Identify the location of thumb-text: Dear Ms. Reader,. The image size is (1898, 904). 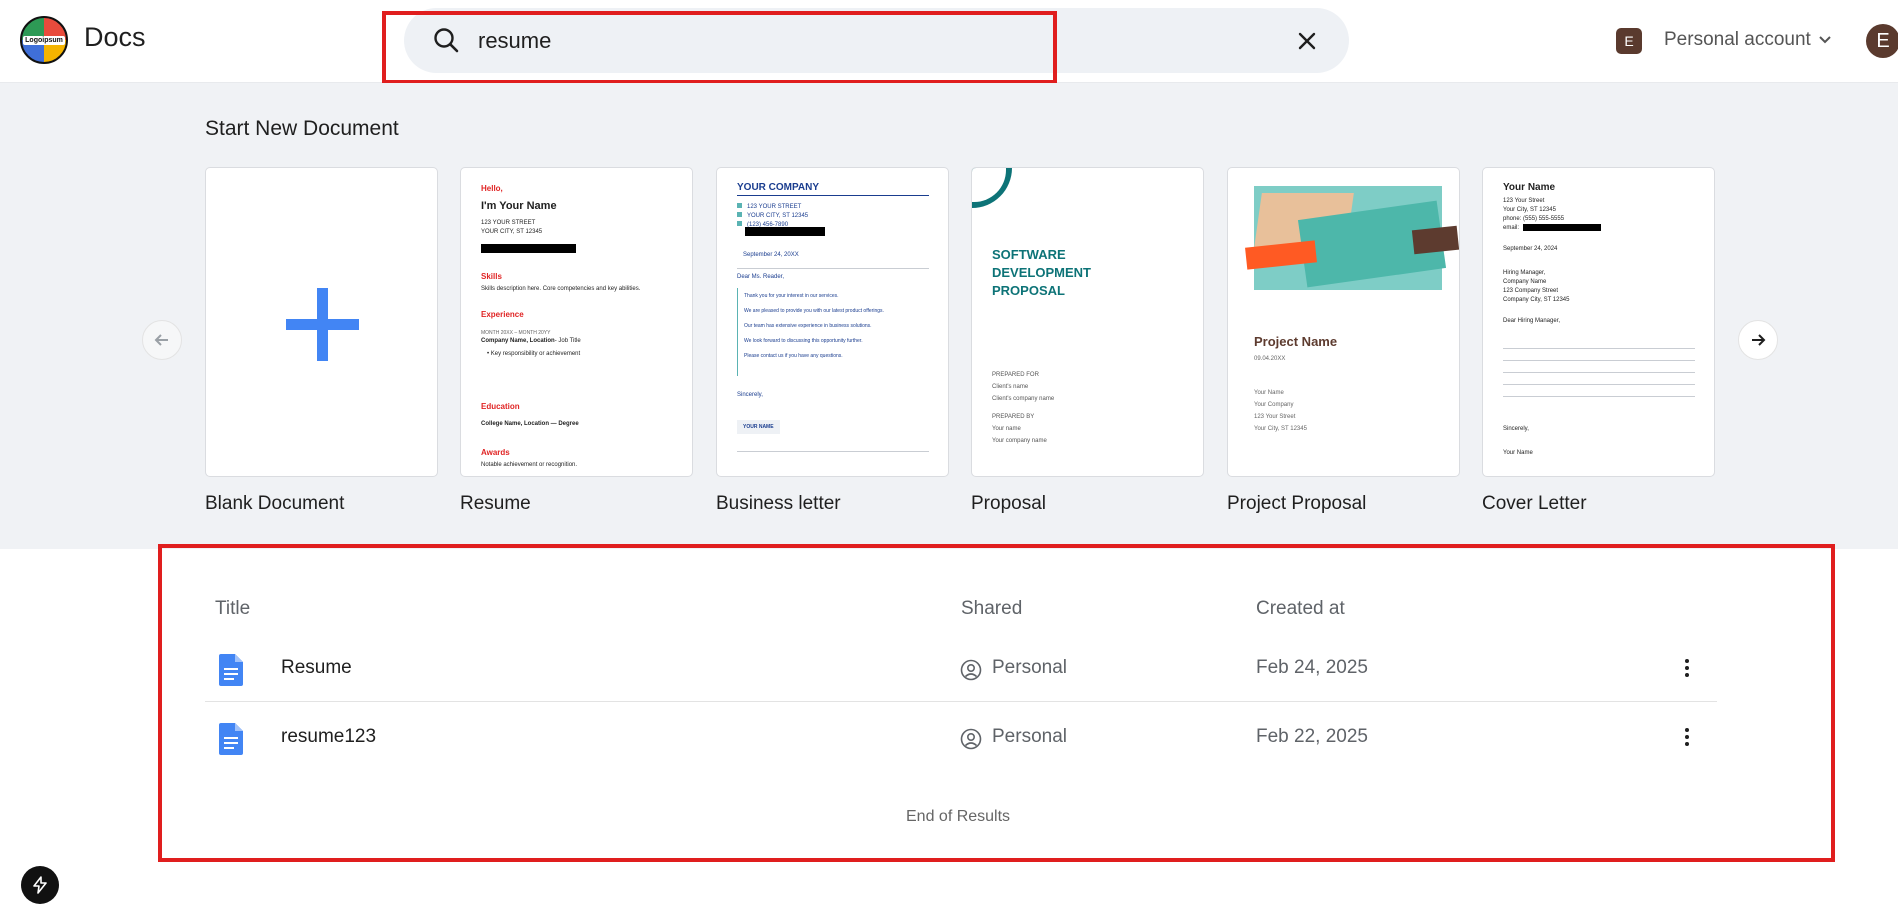
(761, 277).